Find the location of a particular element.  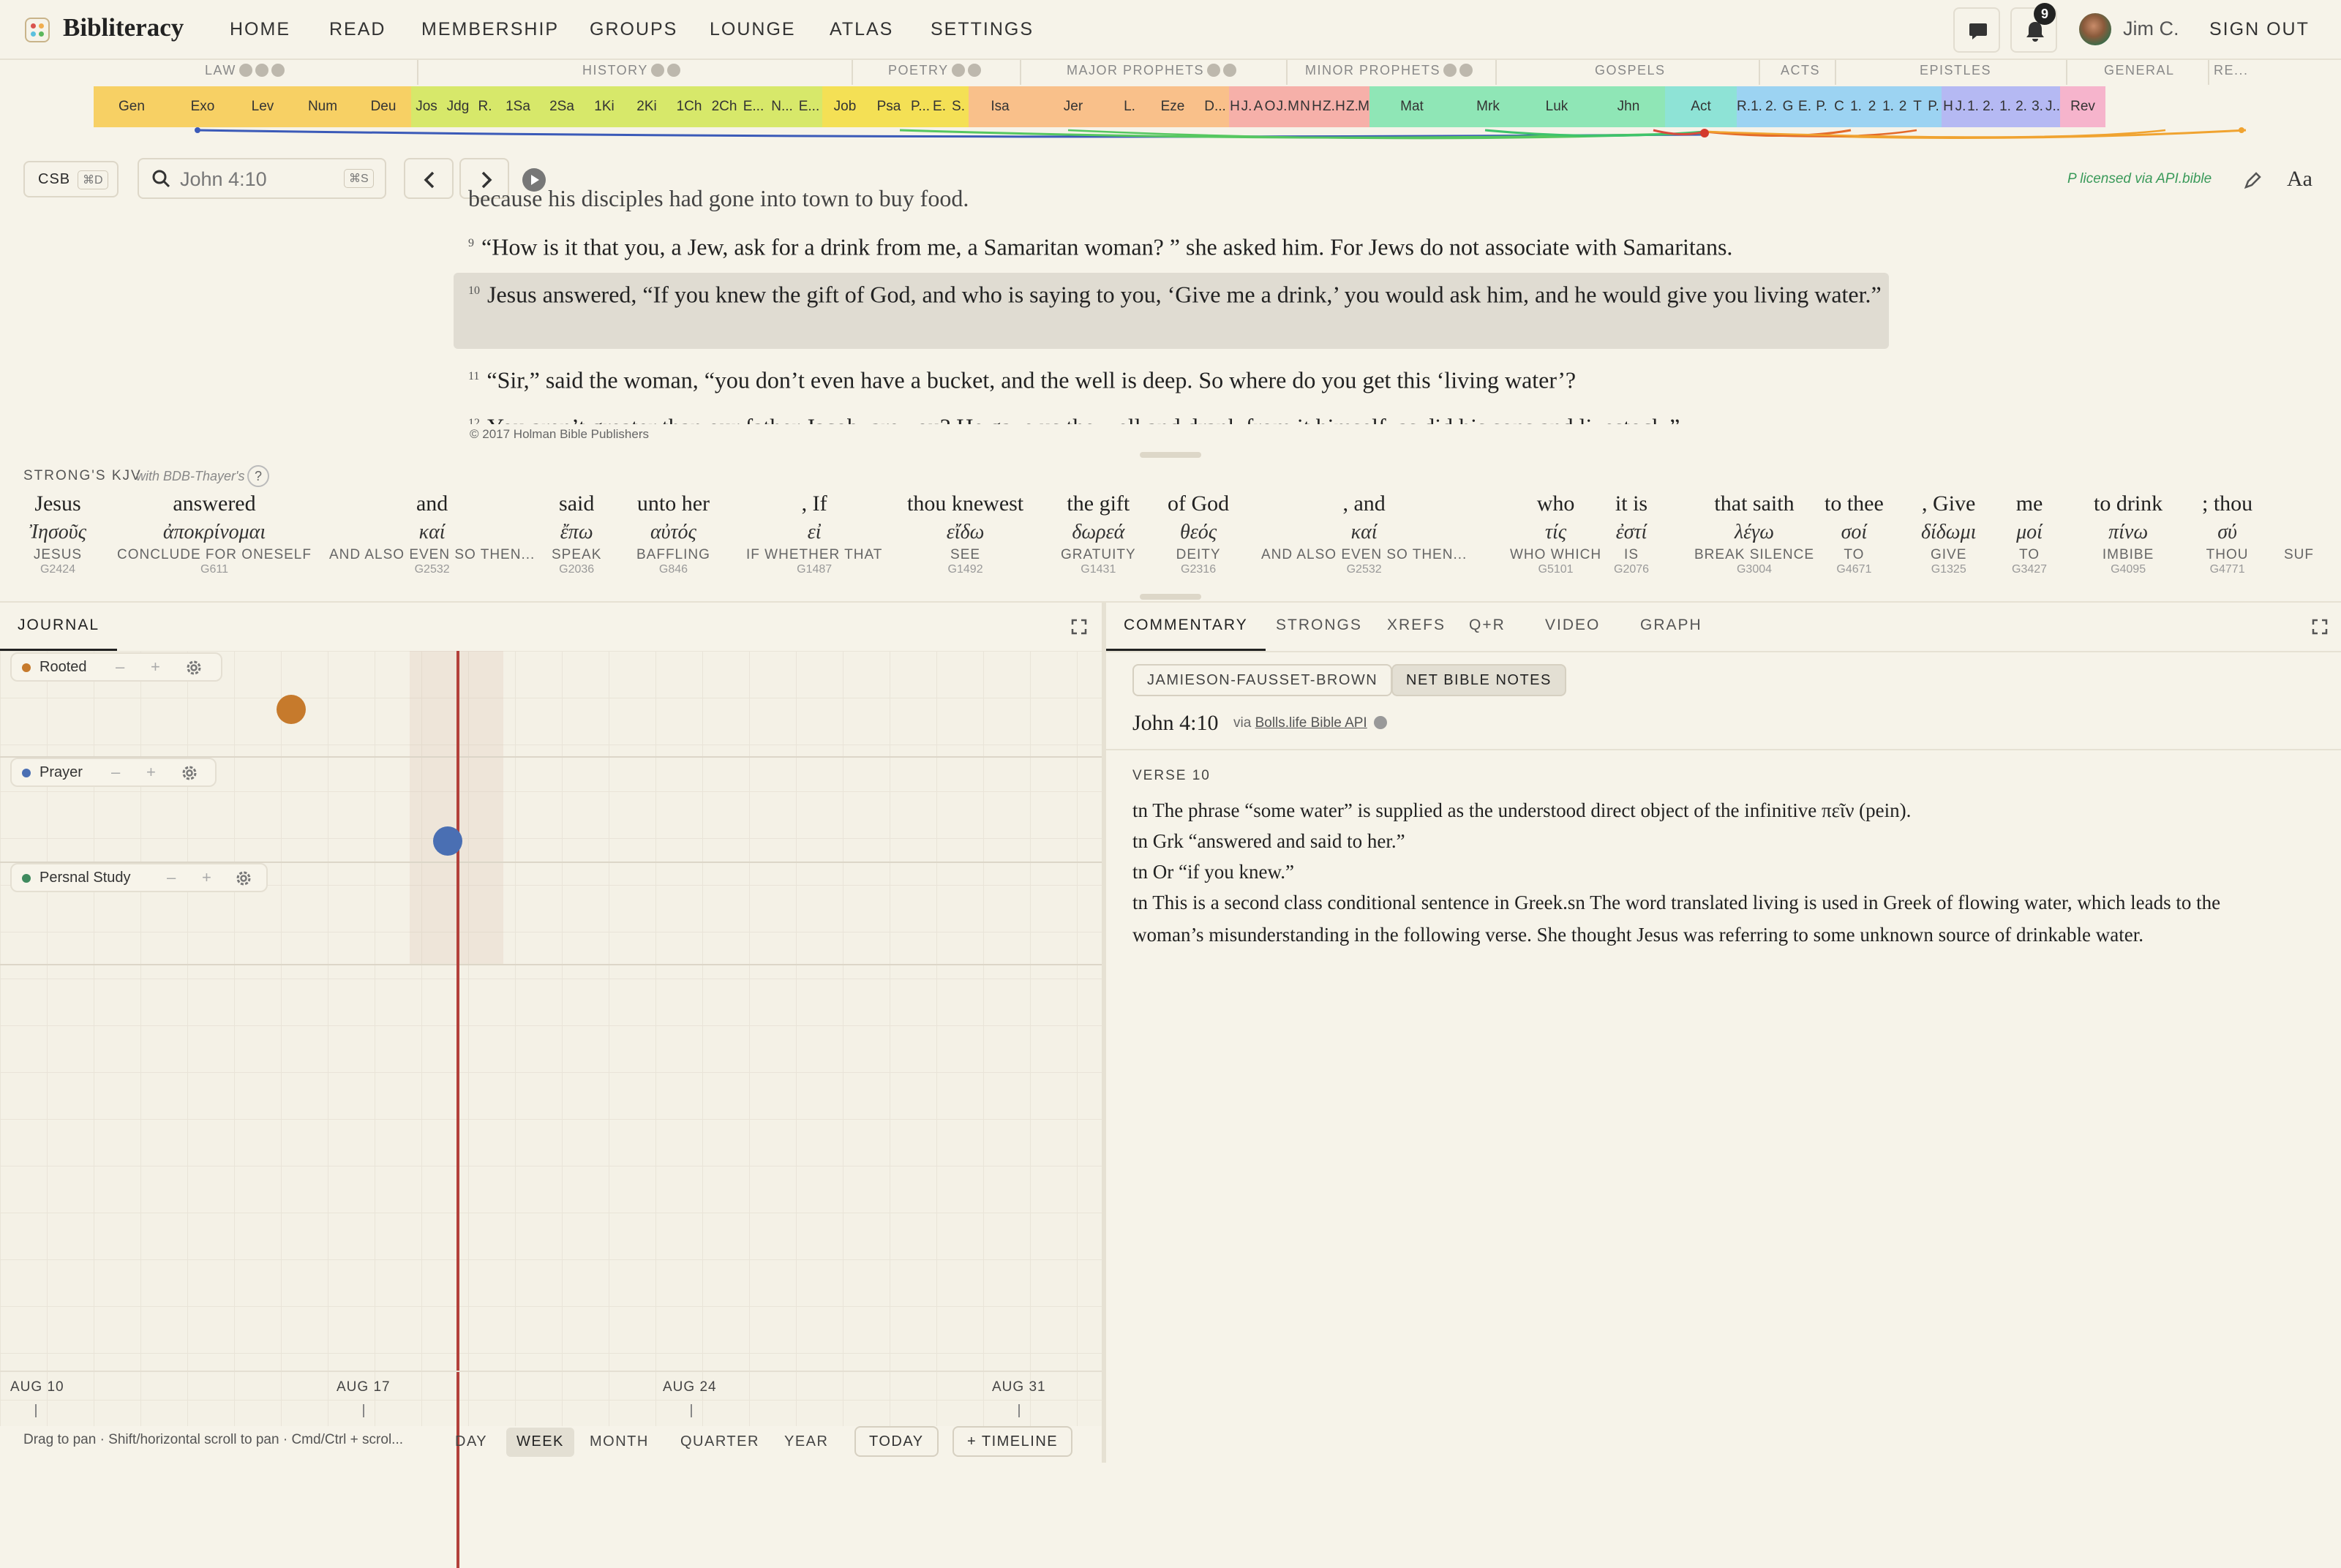

tab-journal: JOURNAL is located at coordinates (59, 627).